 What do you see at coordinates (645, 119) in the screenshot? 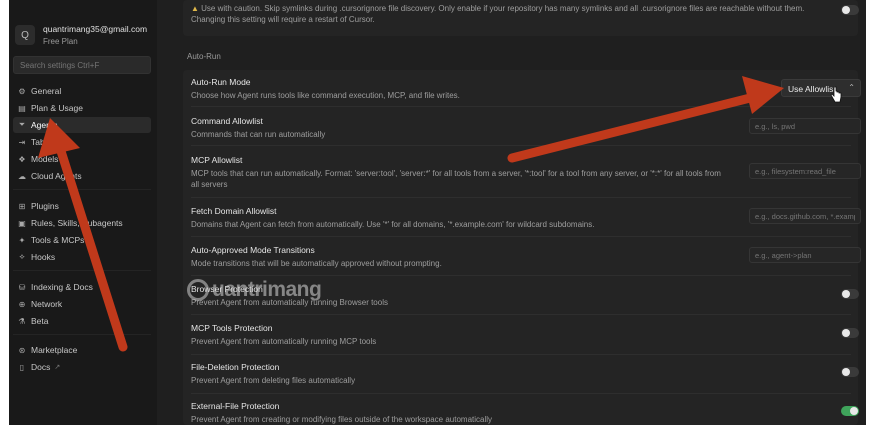
I see `arrow-to-auto-run-select` at bounding box center [645, 119].